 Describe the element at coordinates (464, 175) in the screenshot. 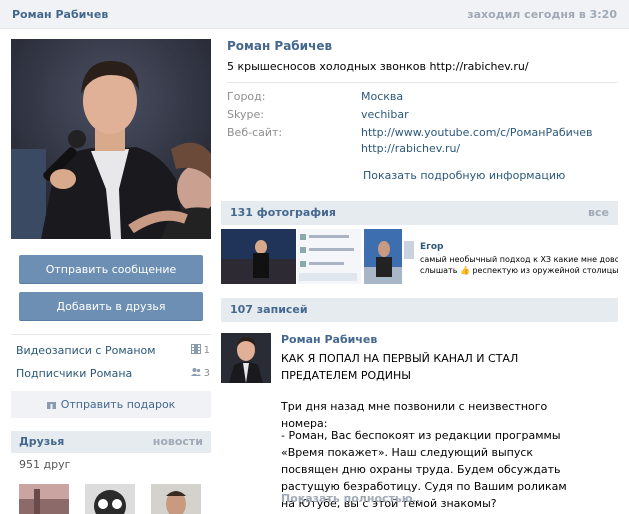

I see `show-more-info-link: Показать подробную информацию` at that location.